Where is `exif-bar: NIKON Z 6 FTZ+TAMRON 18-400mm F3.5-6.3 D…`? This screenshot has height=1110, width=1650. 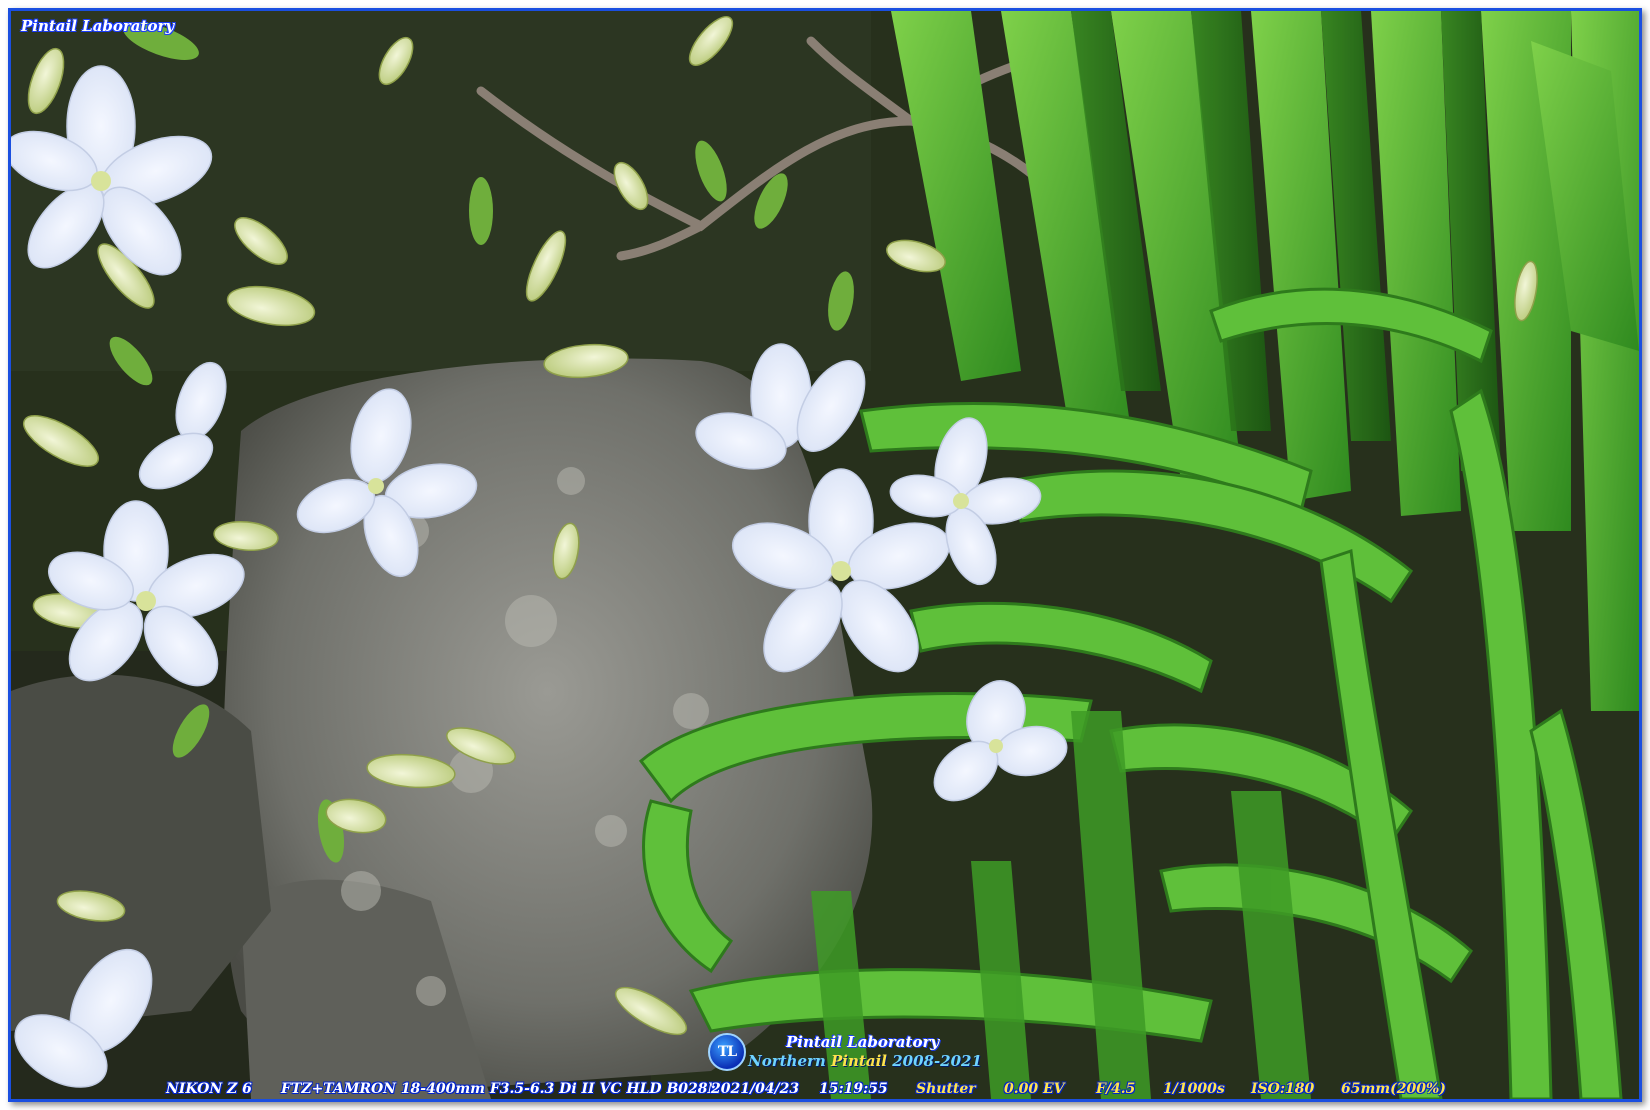 exif-bar: NIKON Z 6 FTZ+TAMRON 18-400mm F3.5-6.3 D… is located at coordinates (825, 1090).